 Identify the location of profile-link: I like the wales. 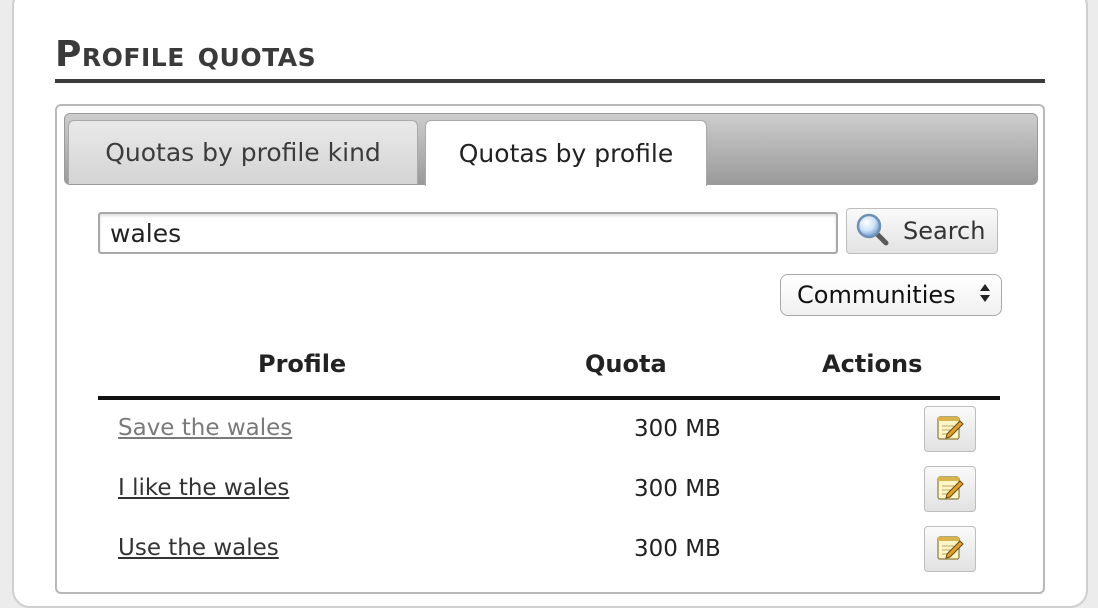
(203, 488).